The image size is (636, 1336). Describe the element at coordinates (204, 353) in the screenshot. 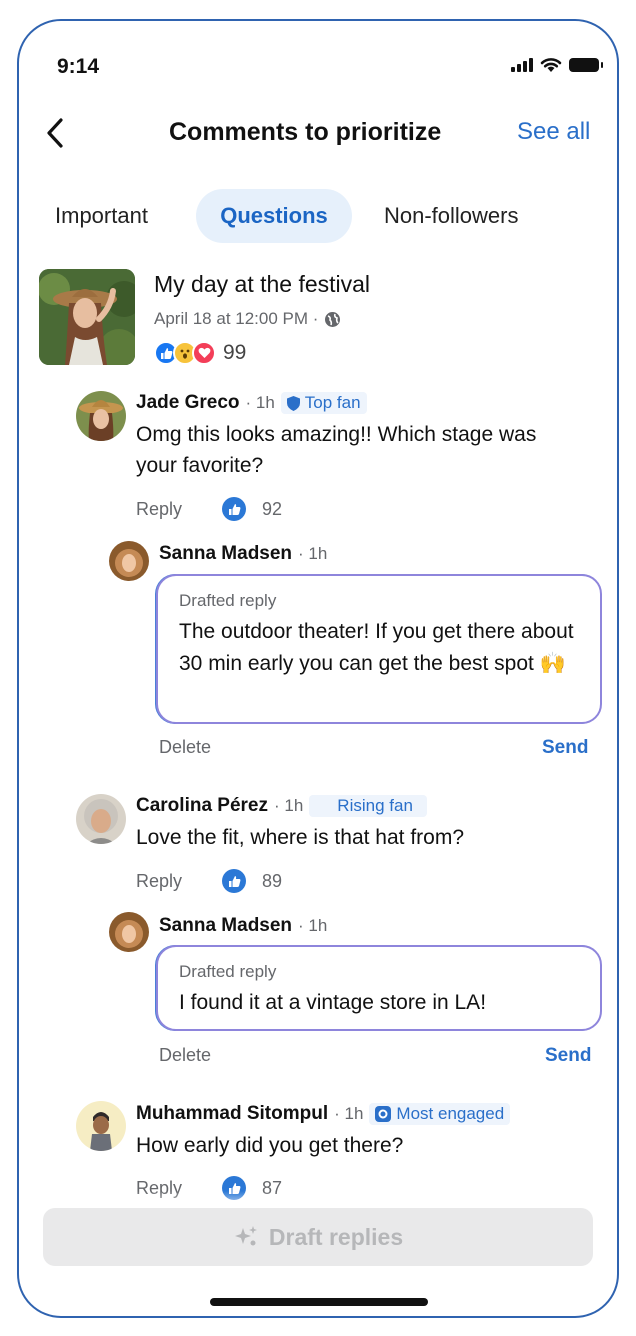

I see `love-icon` at that location.